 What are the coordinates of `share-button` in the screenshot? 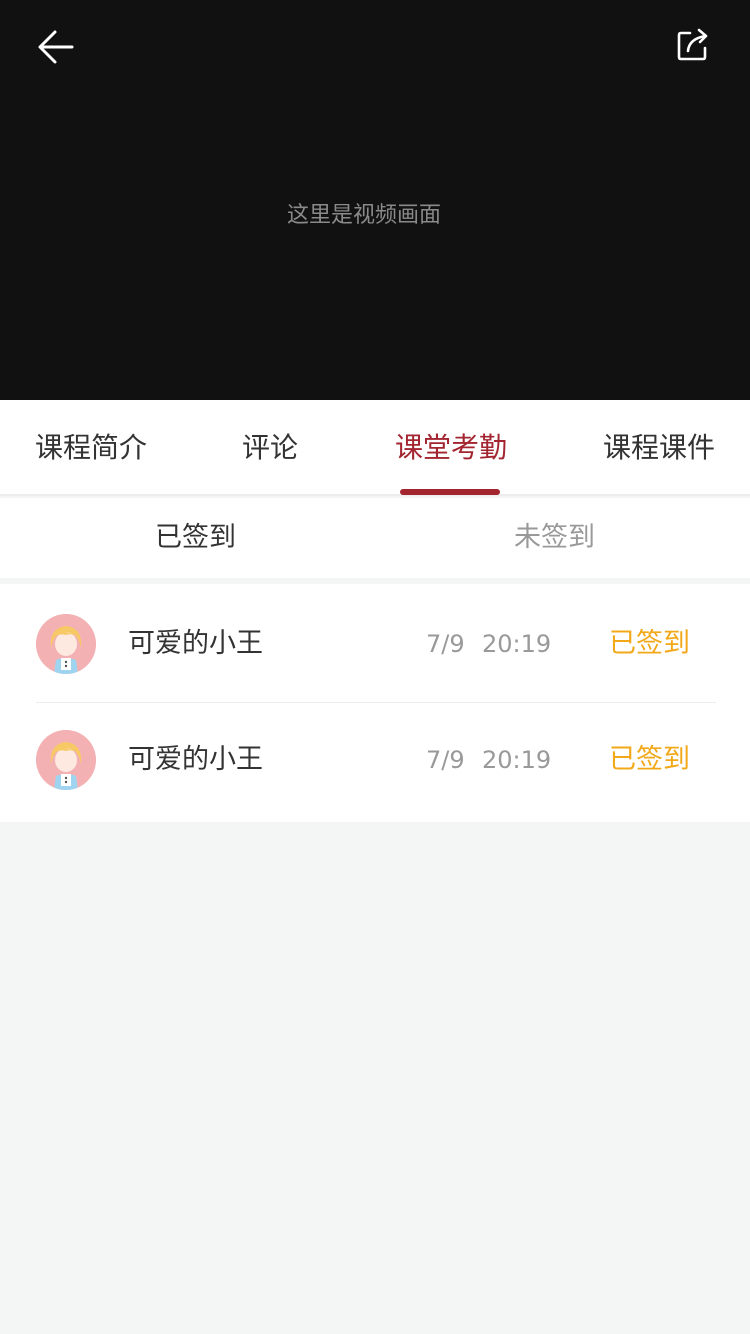 It's located at (693, 45).